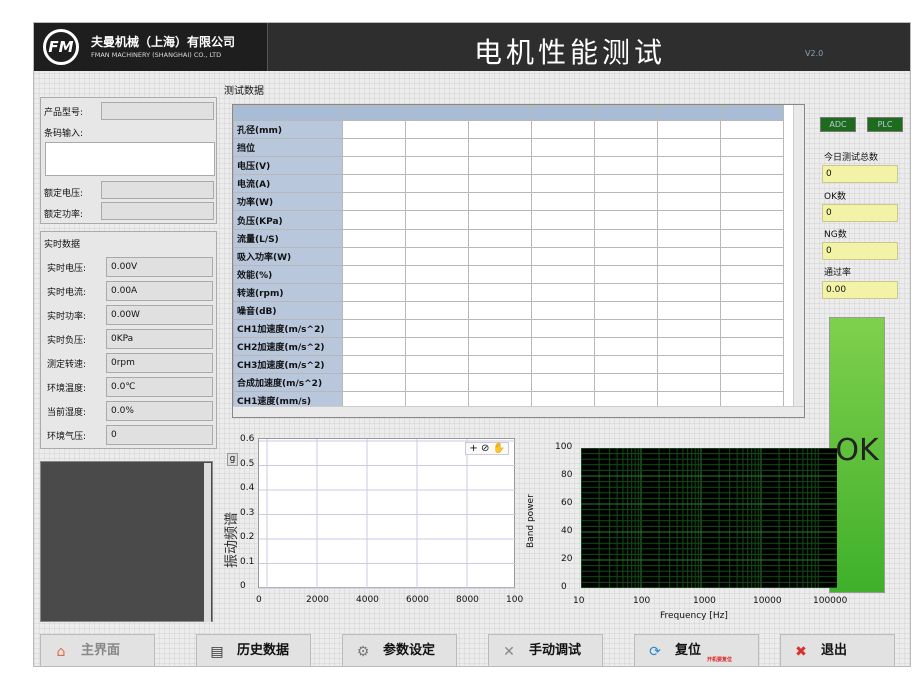 This screenshot has height=698, width=920. Describe the element at coordinates (545, 650) in the screenshot. I see `manual-debug-button: ✕ 手动调试` at that location.